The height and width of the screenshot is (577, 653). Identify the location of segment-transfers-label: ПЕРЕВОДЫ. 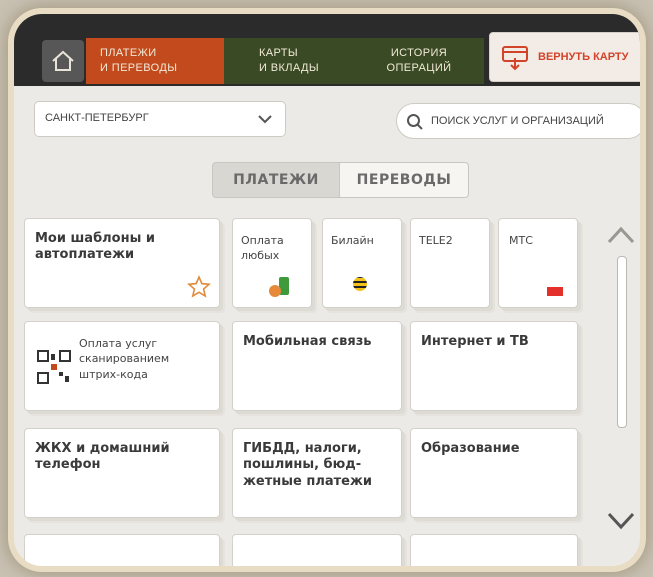
(404, 180).